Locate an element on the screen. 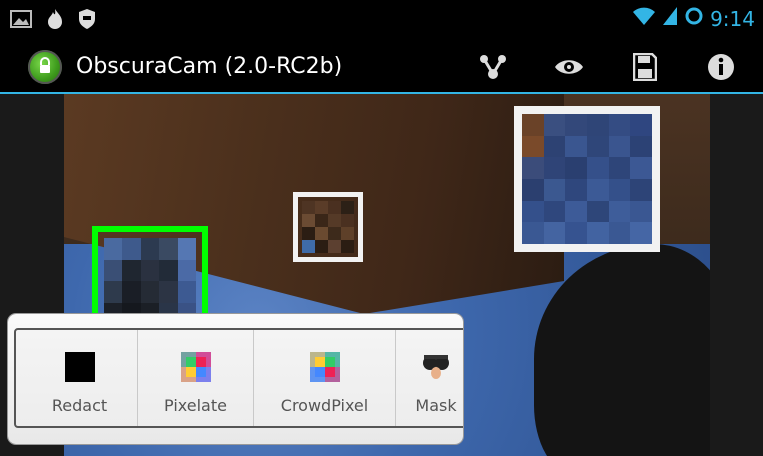  action-bar: ObscuraCam (2.0-RC2b) is located at coordinates (381, 66).